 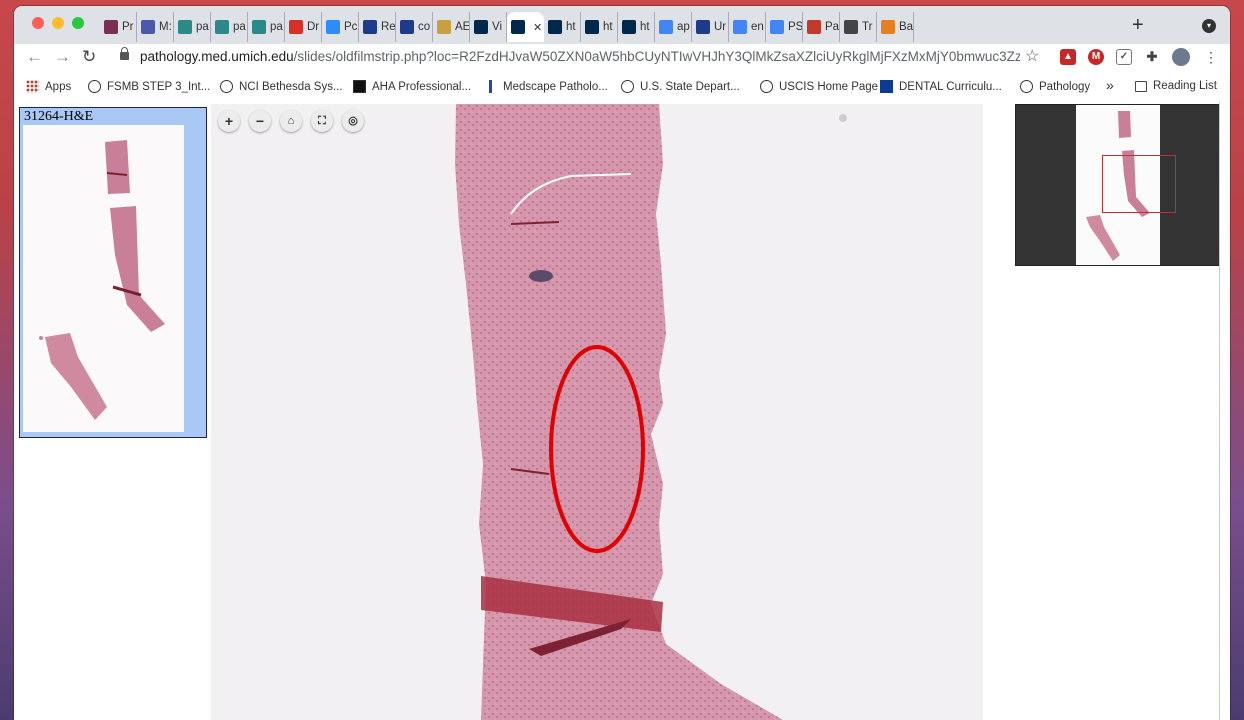 What do you see at coordinates (388, 27) in the screenshot?
I see `tab-label: Re` at bounding box center [388, 27].